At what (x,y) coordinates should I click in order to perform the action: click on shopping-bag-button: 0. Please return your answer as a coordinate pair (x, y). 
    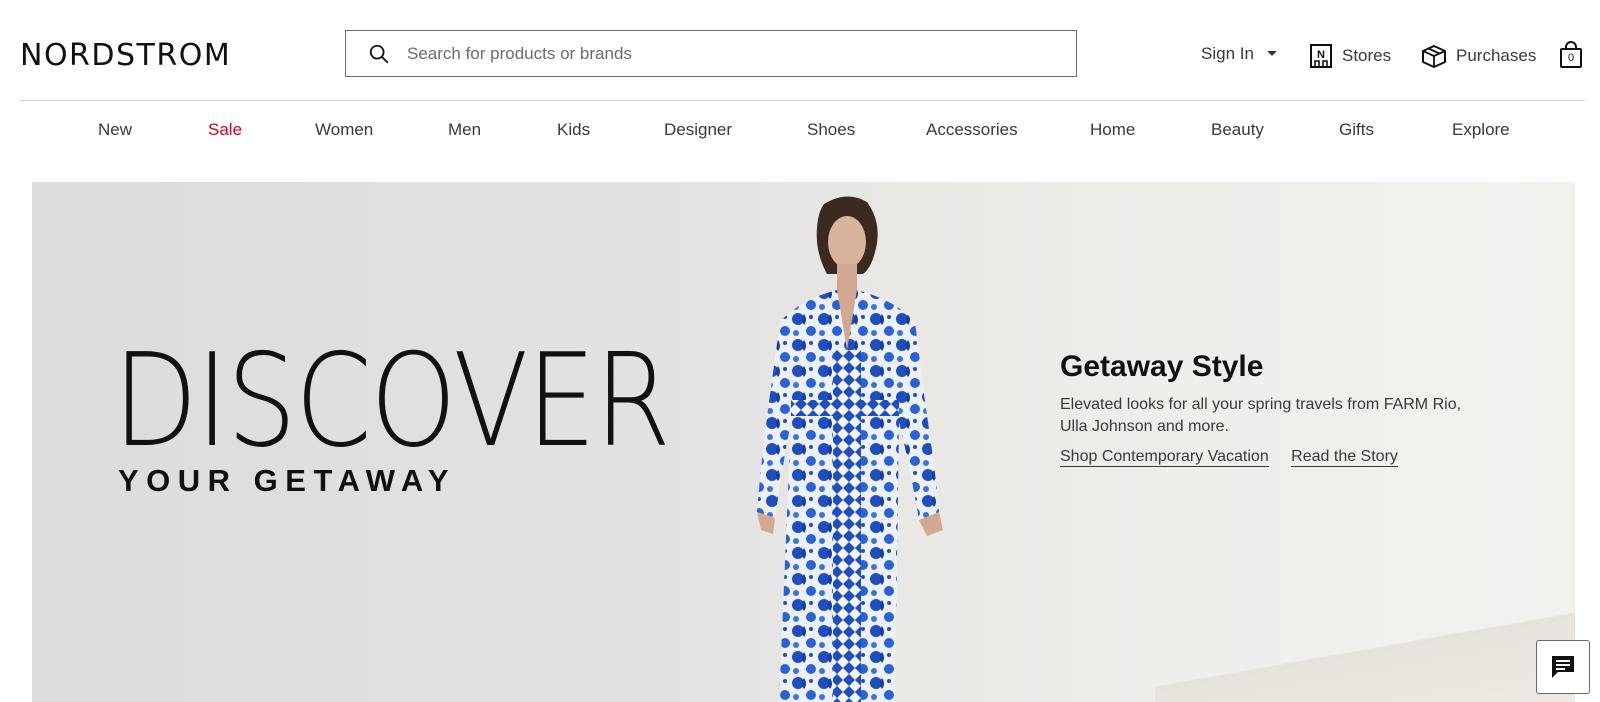
    Looking at the image, I should click on (1571, 55).